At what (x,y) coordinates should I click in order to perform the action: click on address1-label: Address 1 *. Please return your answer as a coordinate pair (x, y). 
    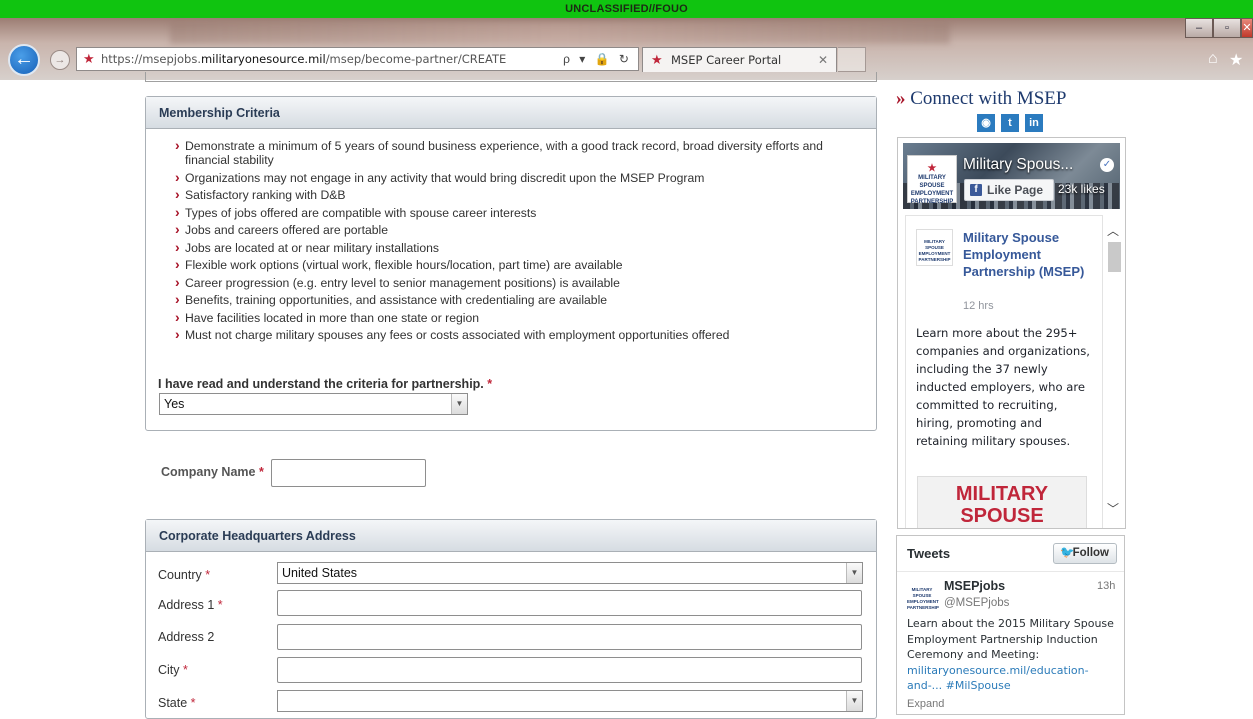
    Looking at the image, I should click on (190, 605).